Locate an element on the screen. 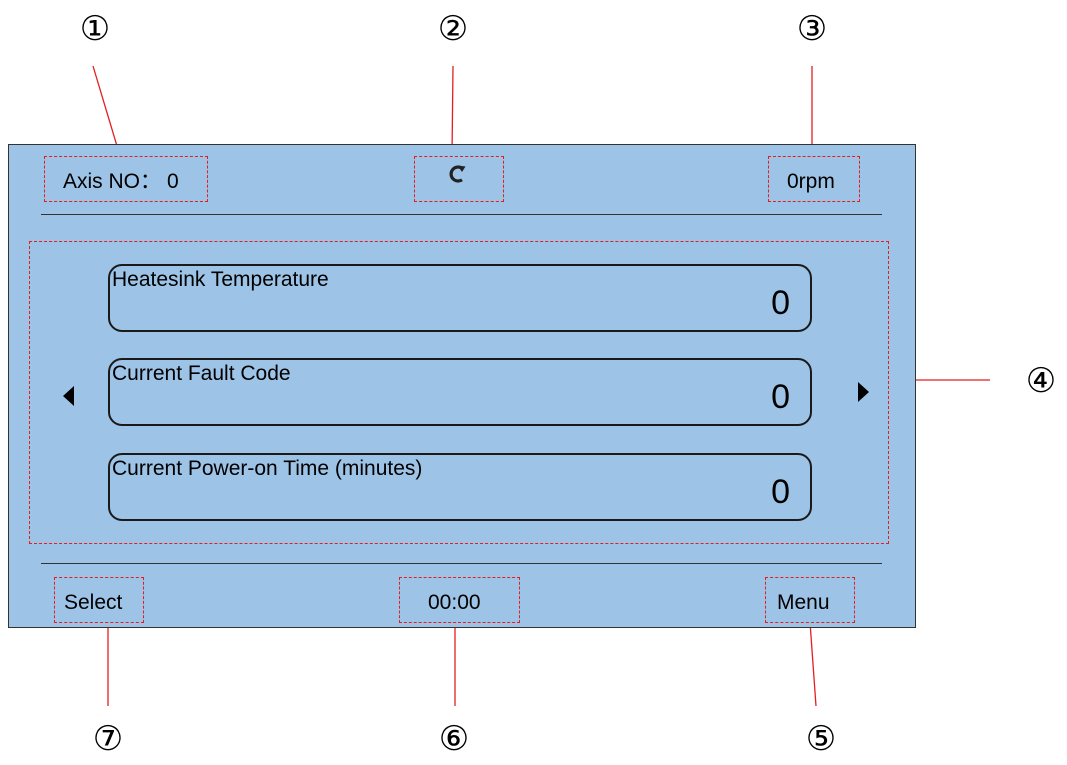 The image size is (1067, 765). previous-page-arrow-icon is located at coordinates (68, 396).